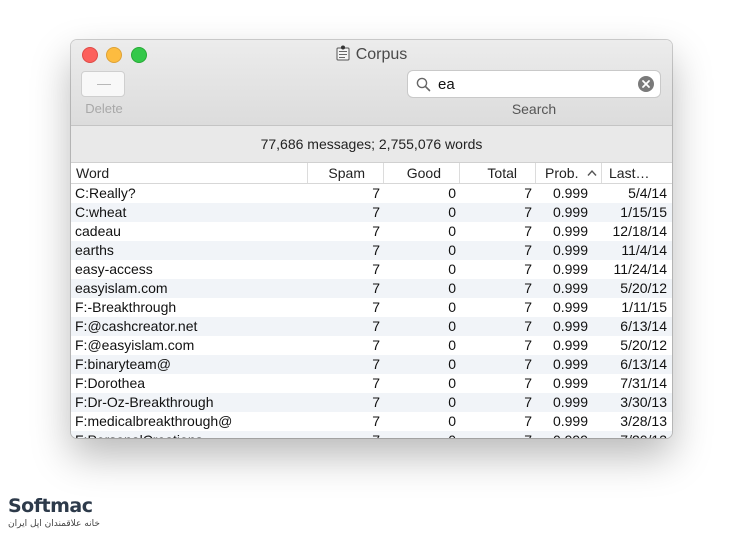 This screenshot has height=540, width=743. I want to click on search-label: Search, so click(534, 109).